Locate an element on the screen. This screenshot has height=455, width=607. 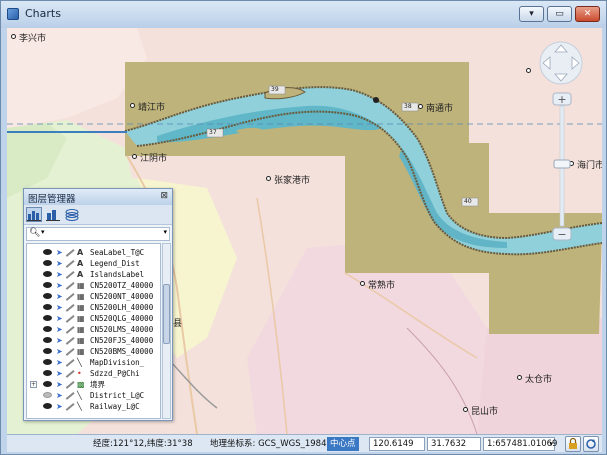
map-badge: 40 is located at coordinates (468, 201).